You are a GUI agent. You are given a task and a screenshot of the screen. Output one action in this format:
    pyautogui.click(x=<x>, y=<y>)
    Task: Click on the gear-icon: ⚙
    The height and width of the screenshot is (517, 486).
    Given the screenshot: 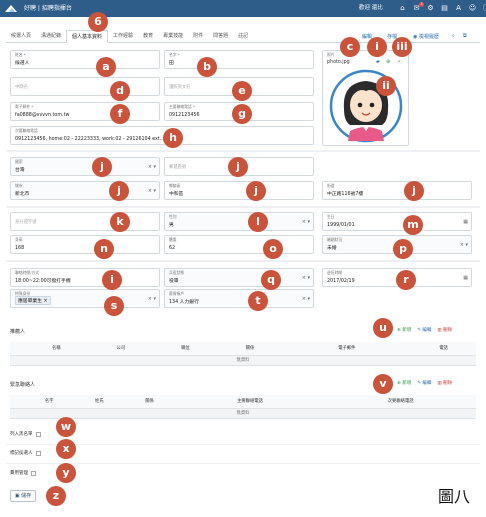 What is the action you would take?
    pyautogui.click(x=430, y=8)
    